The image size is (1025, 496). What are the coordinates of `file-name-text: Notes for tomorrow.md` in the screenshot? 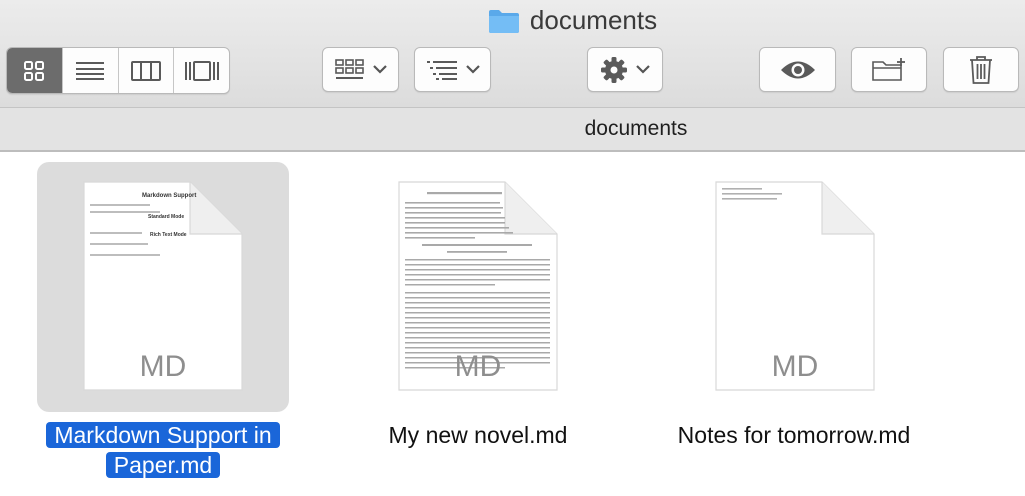 It's located at (794, 435).